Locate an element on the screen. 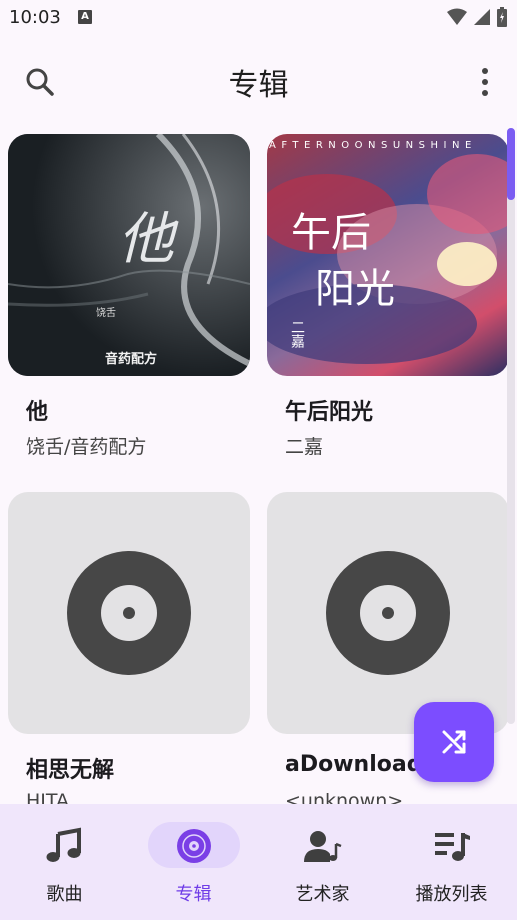 This screenshot has width=517, height=920. nav-item-artists: 艺术家 is located at coordinates (322, 862).